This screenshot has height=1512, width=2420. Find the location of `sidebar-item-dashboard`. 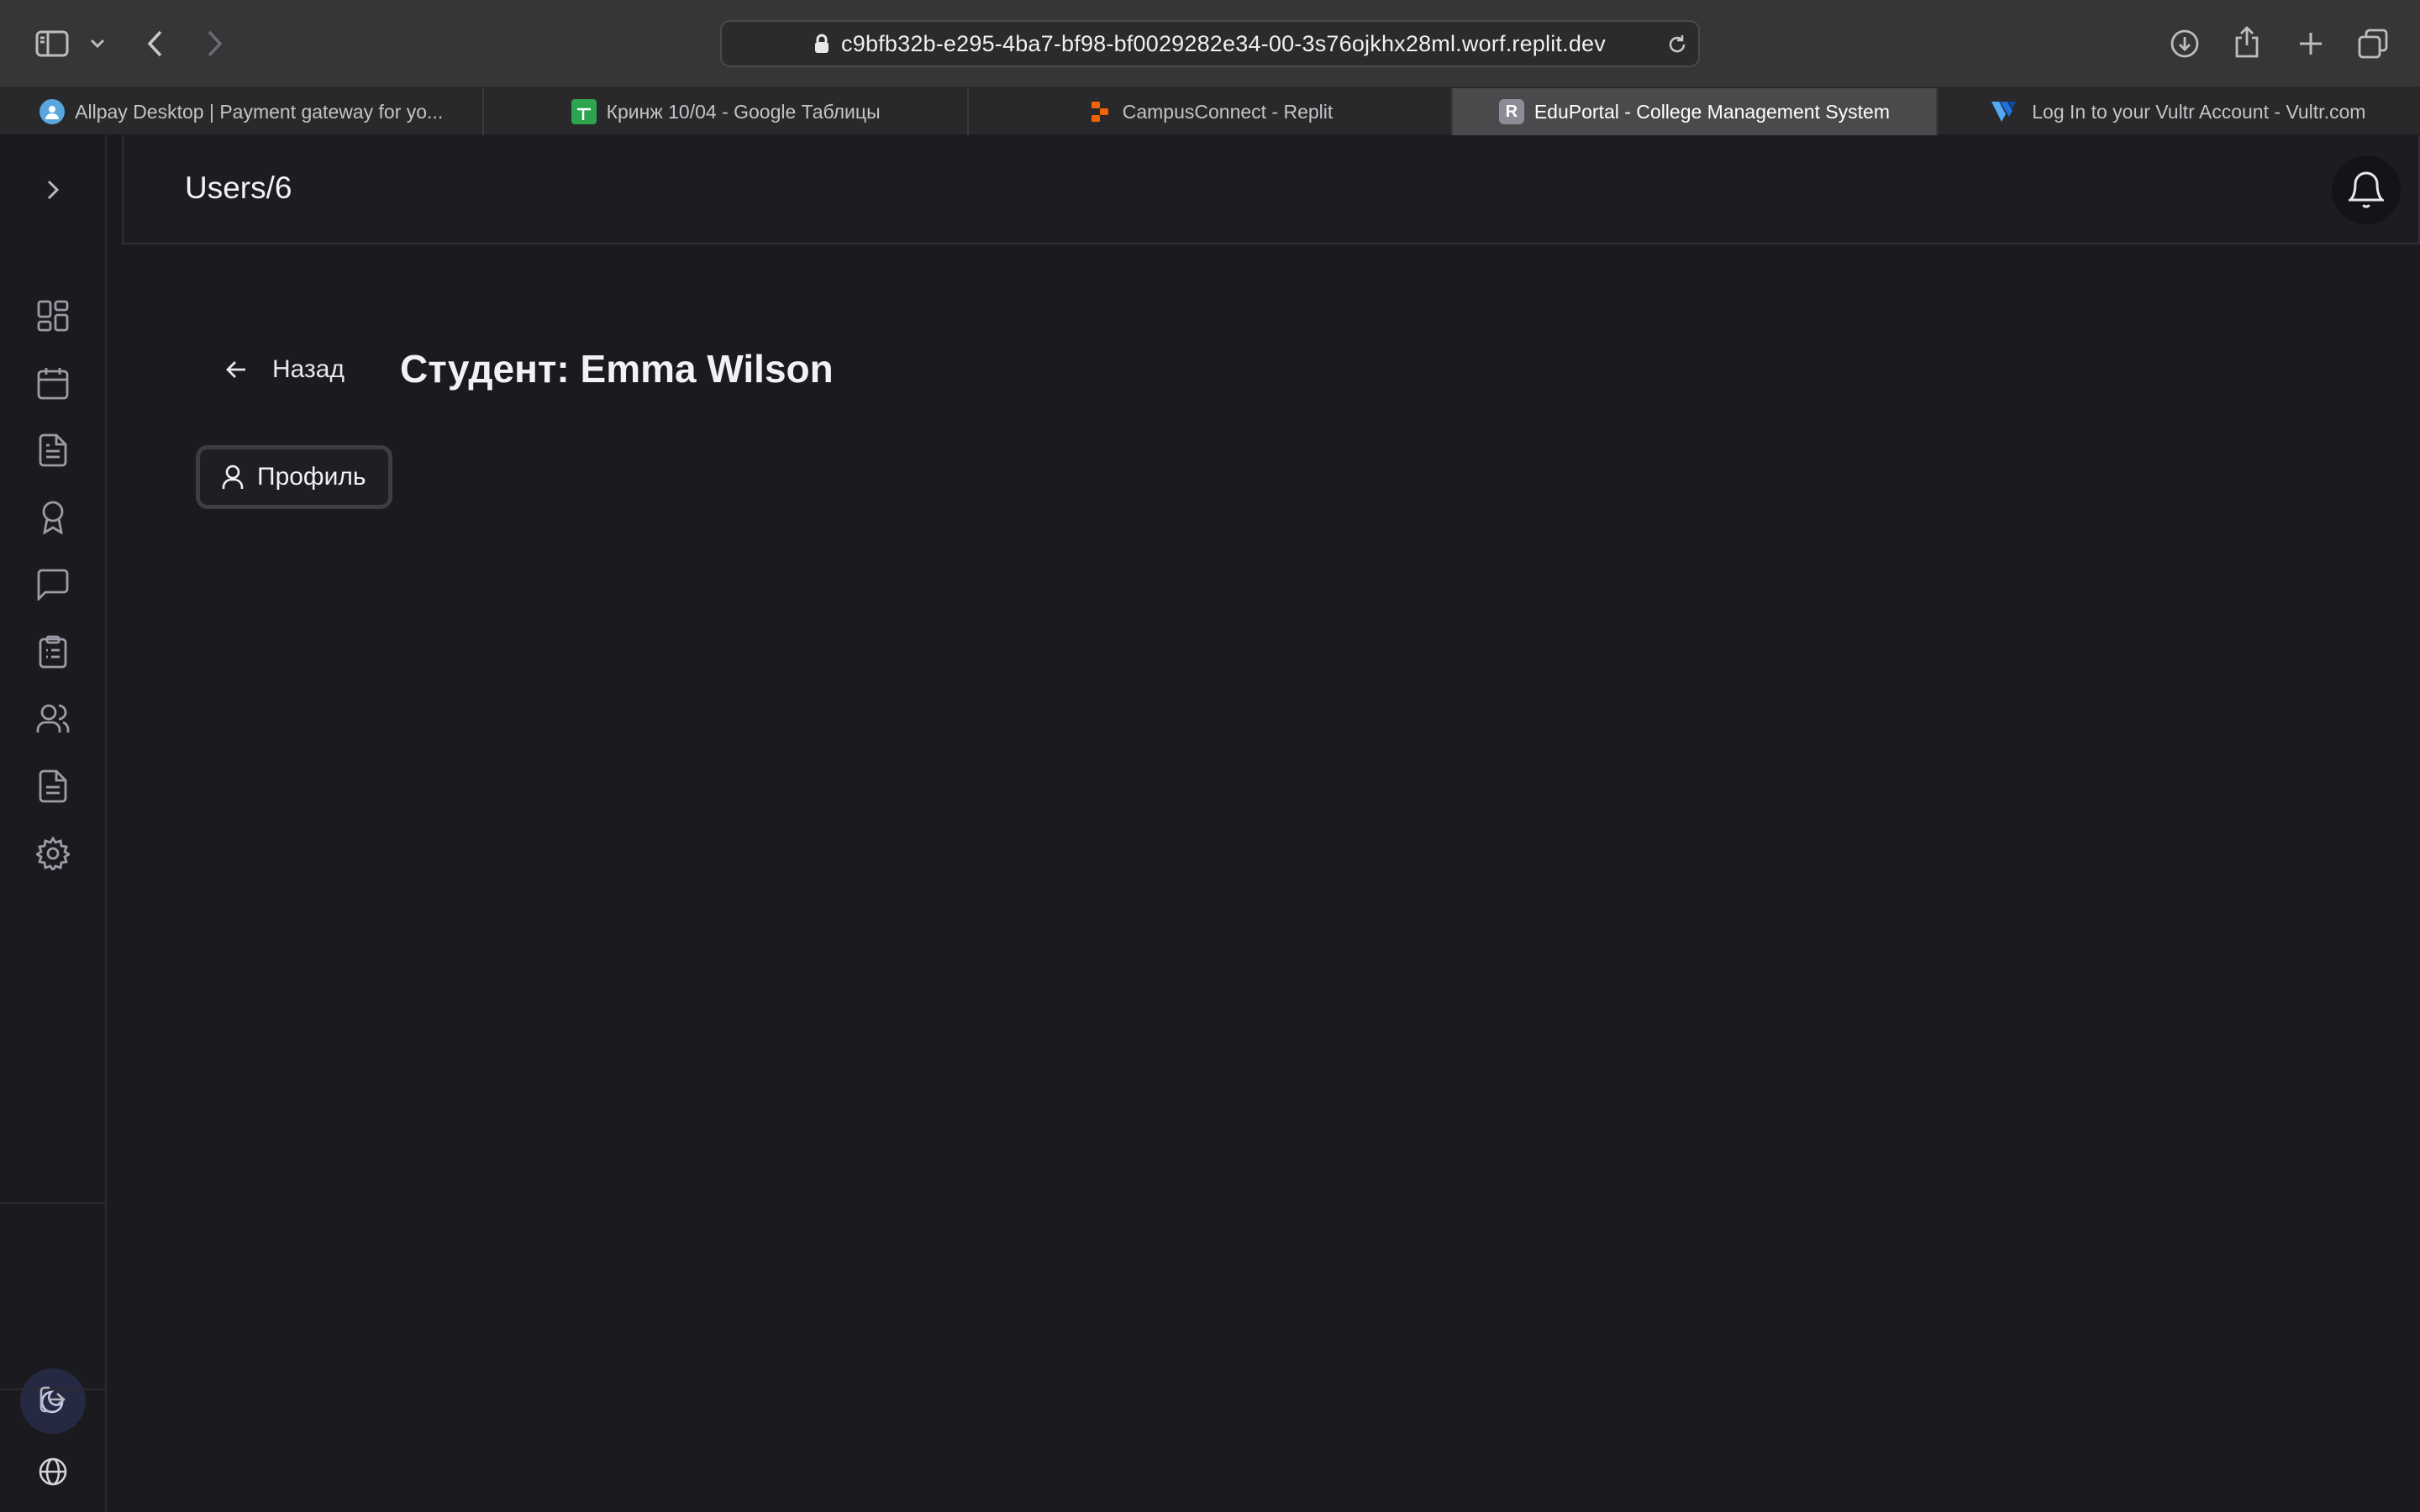

sidebar-item-dashboard is located at coordinates (53, 316).